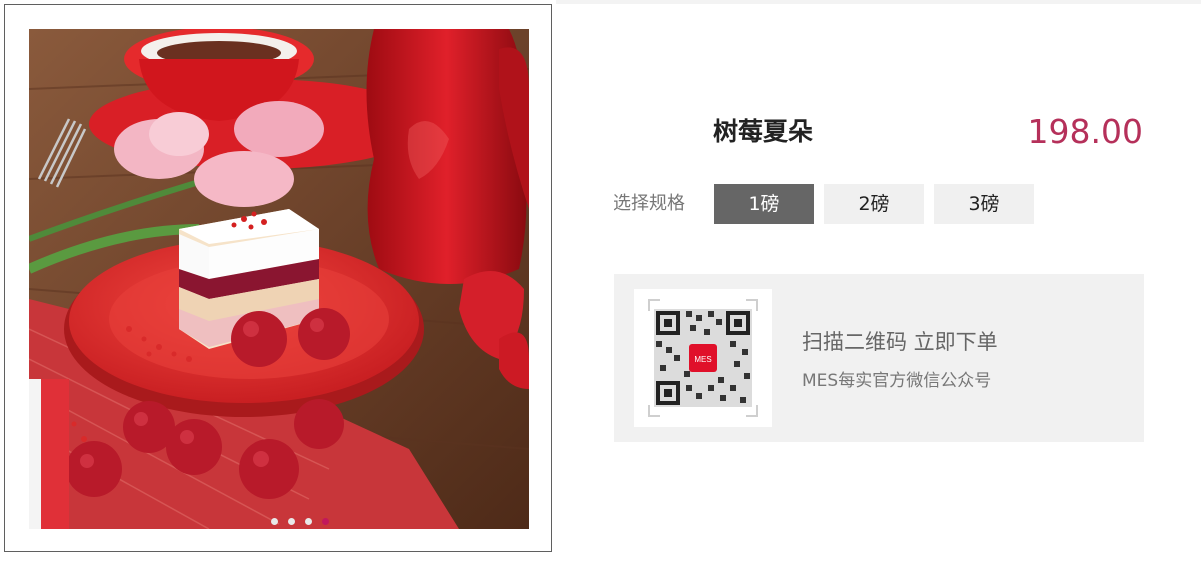 The height and width of the screenshot is (576, 1201). I want to click on qr-sub-text: MES每实官方微信公众号, so click(897, 381).